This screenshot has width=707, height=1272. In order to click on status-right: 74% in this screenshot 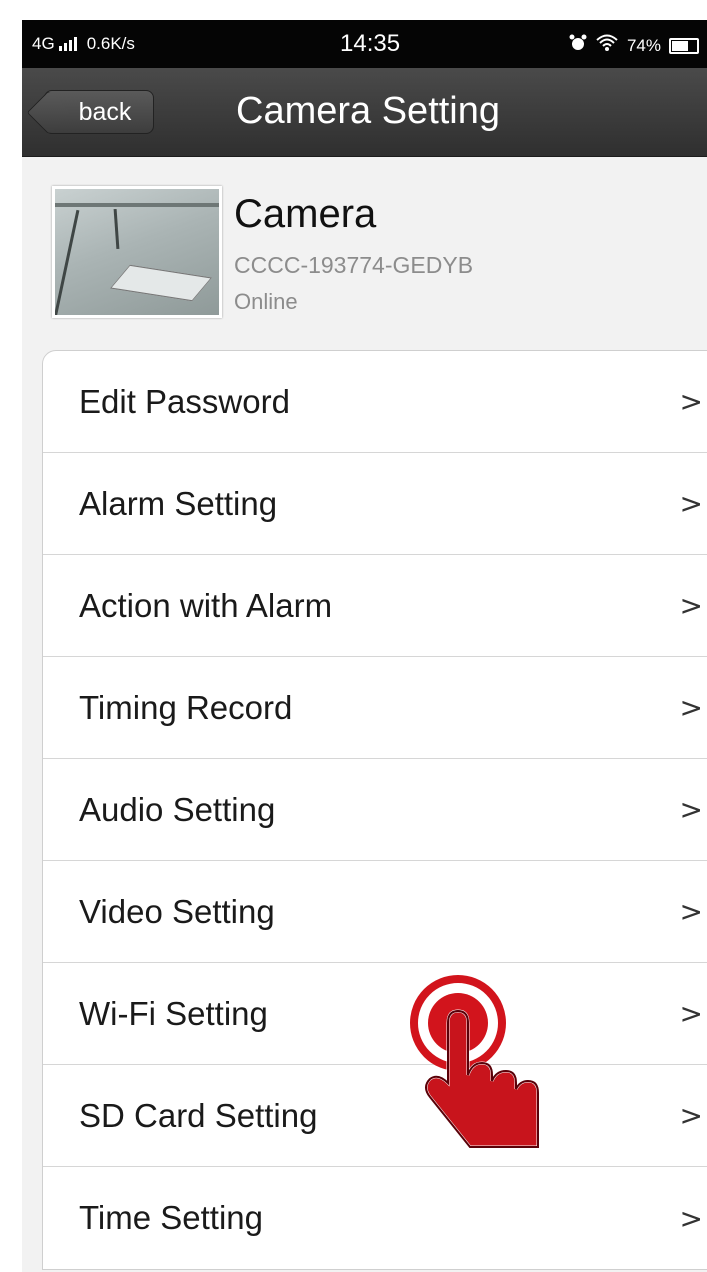, I will do `click(634, 45)`.